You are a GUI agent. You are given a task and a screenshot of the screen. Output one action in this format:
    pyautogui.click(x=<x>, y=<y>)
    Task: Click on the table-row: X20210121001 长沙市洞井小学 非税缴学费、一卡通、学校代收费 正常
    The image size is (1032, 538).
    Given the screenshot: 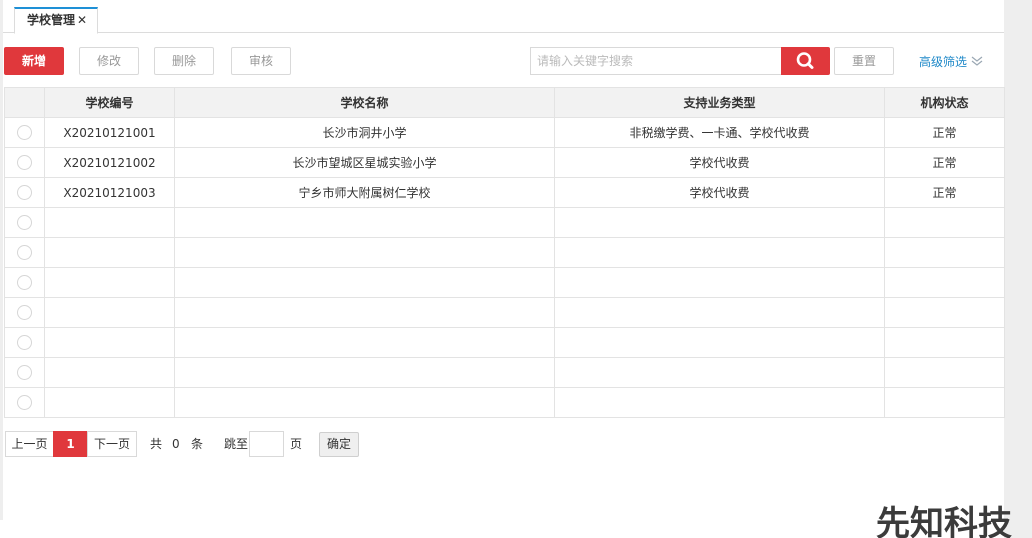 What is the action you would take?
    pyautogui.click(x=504, y=132)
    